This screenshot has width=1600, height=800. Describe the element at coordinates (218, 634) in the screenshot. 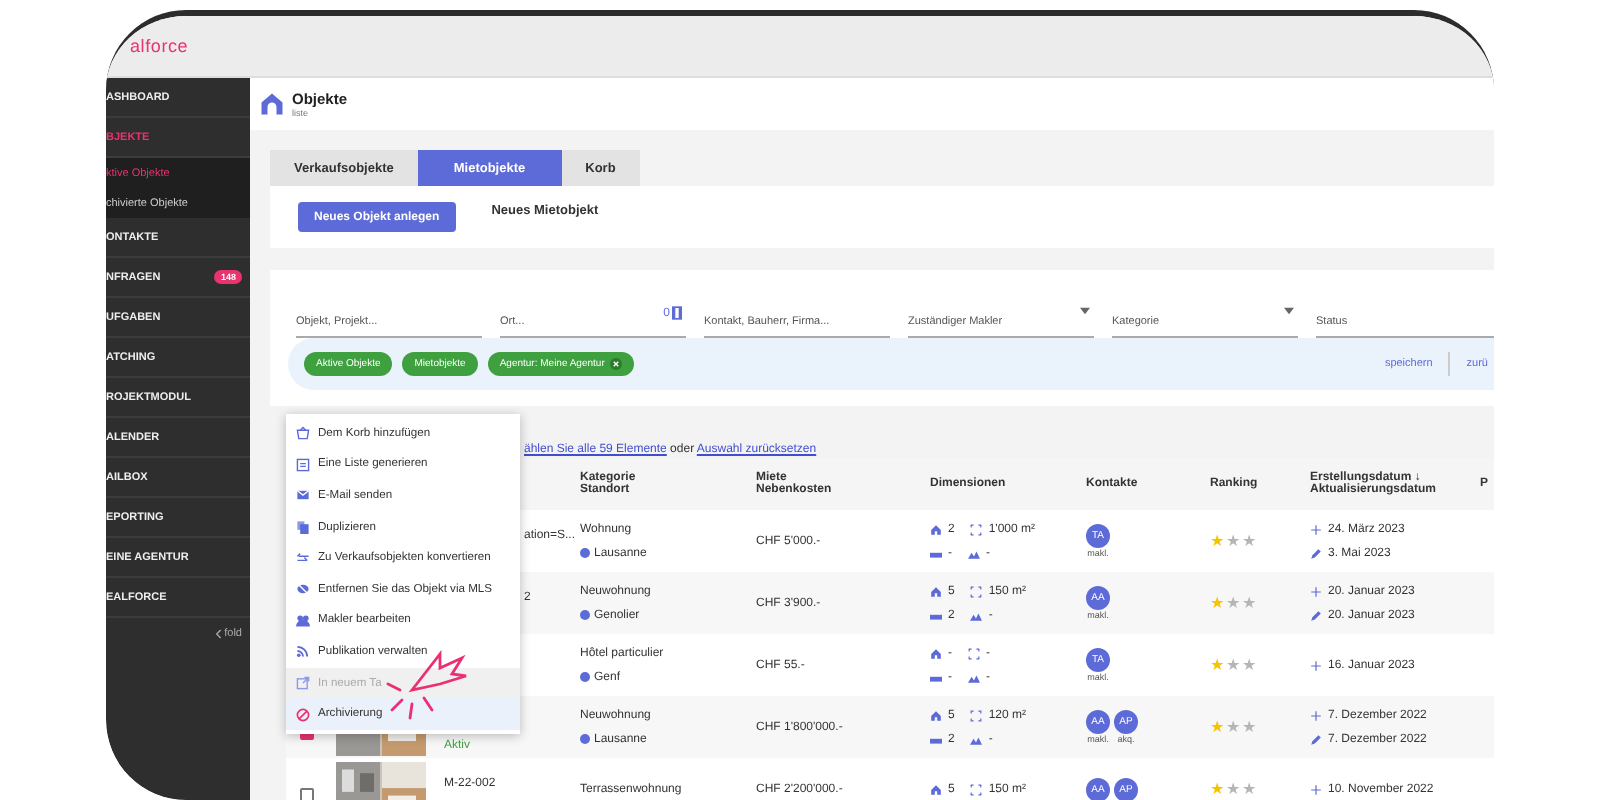

I see `chevron-left-icon` at that location.